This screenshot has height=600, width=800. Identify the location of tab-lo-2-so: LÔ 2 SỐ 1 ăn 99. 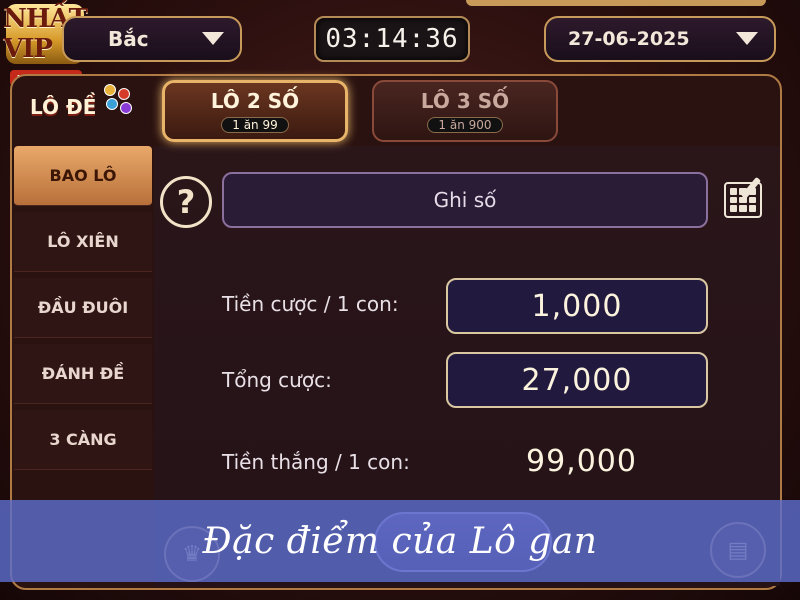
(255, 111).